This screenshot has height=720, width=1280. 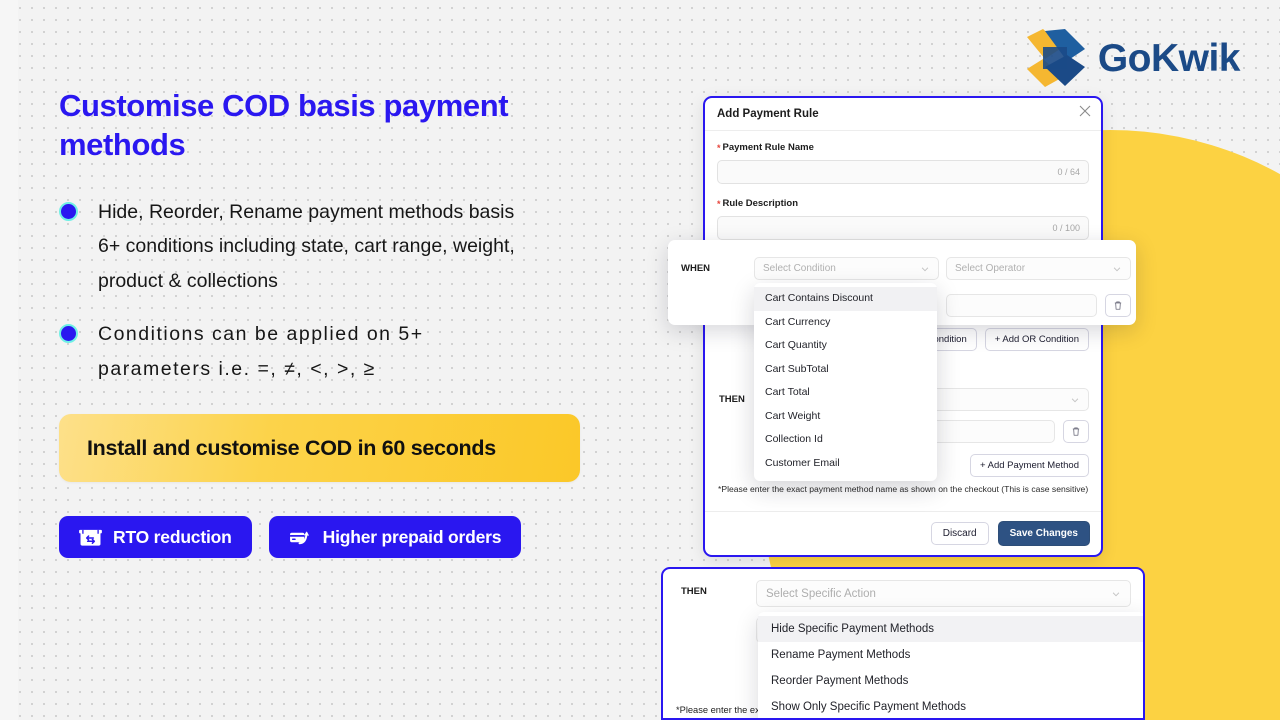 What do you see at coordinates (1036, 339) in the screenshot?
I see `add-or-condition-button: + Add OR Condition` at bounding box center [1036, 339].